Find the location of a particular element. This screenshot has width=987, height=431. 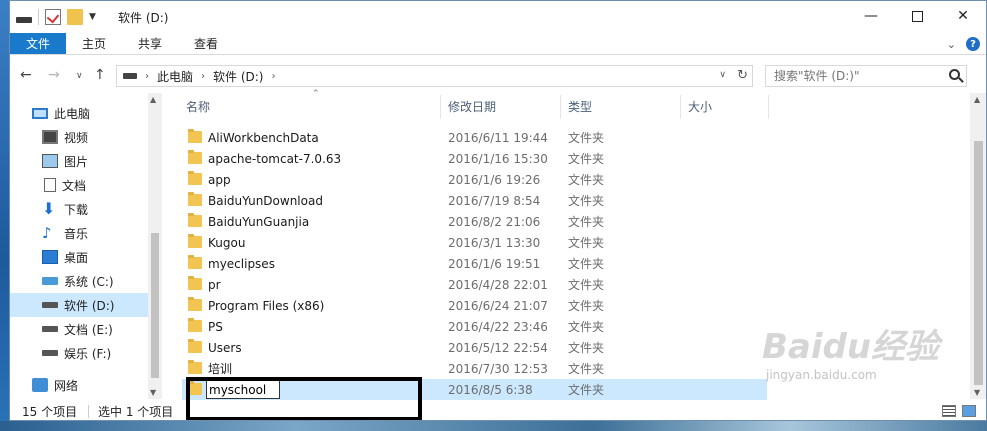

address-dropdown-icon: ∨ is located at coordinates (722, 75).